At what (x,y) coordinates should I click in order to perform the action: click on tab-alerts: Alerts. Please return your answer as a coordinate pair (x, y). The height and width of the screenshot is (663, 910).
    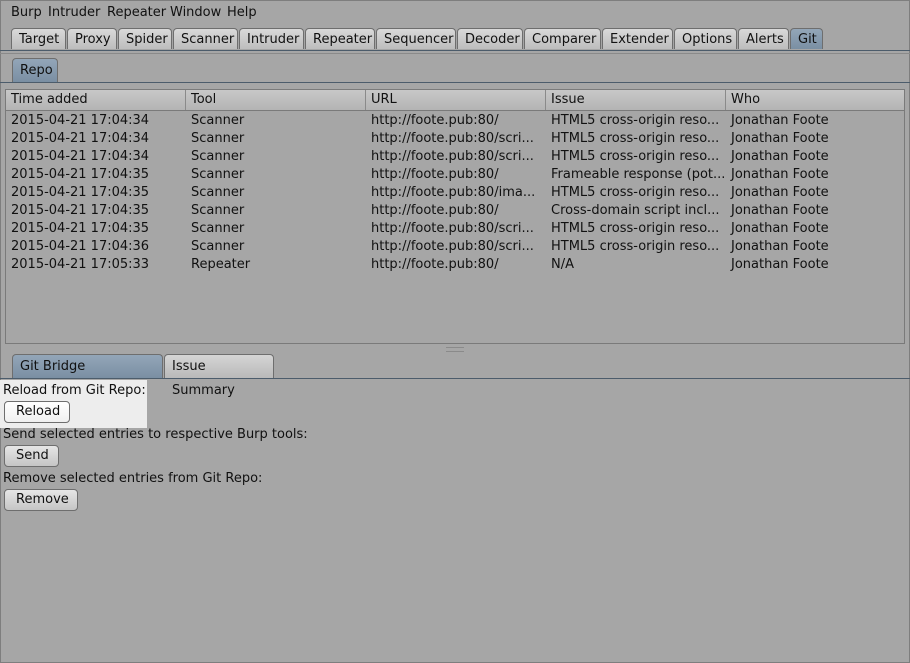
    Looking at the image, I should click on (763, 38).